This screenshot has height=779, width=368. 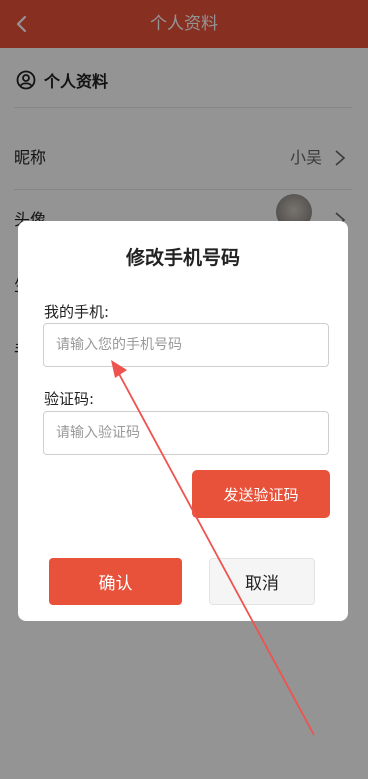 I want to click on code-label: 验证码:, so click(x=69, y=399).